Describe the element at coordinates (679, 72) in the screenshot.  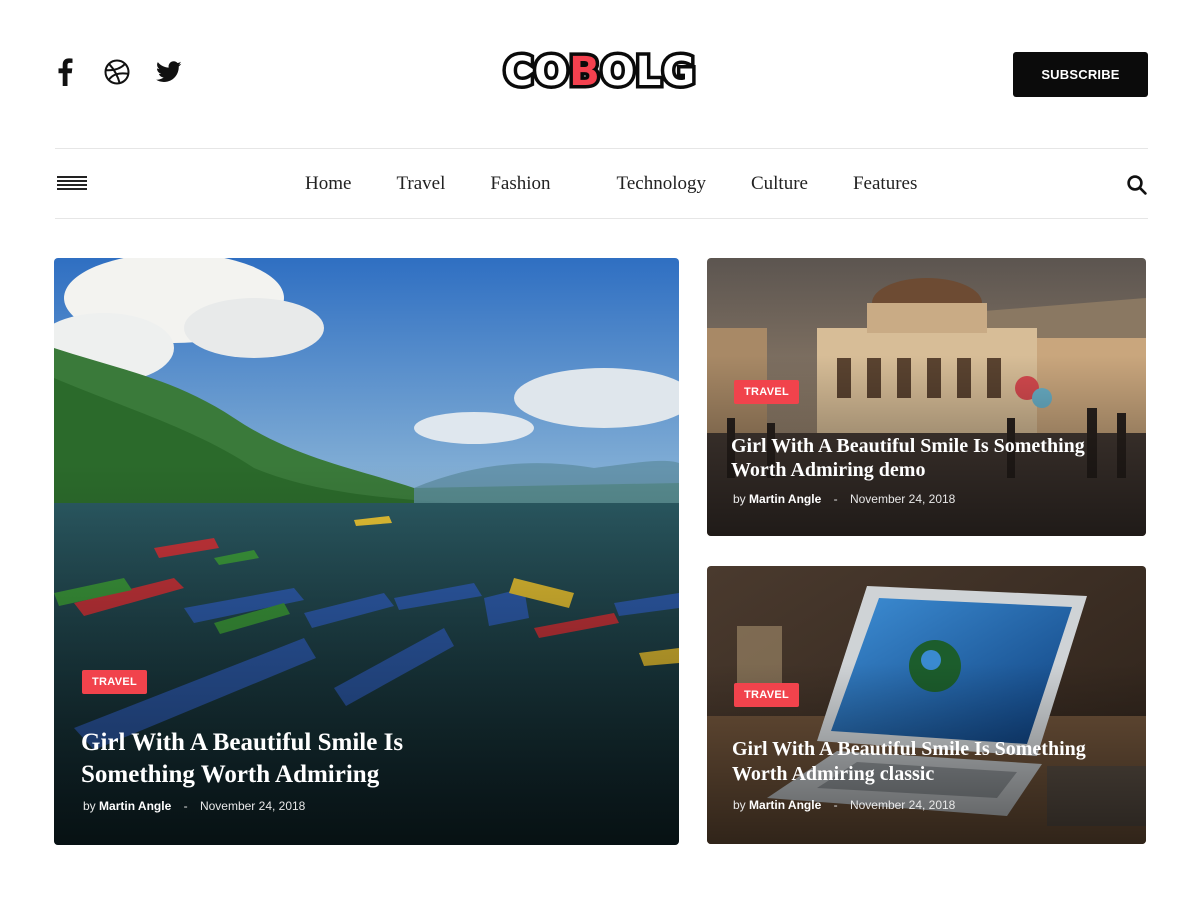
I see `logo-letter: G` at that location.